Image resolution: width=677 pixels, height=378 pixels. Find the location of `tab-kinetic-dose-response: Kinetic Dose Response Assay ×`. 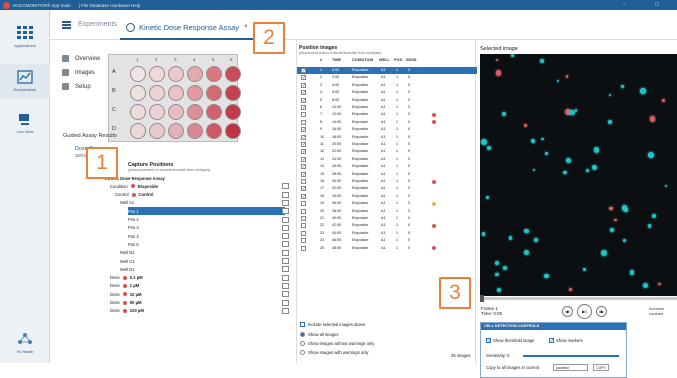

tab-kinetic-dose-response: Kinetic Dose Response Assay × is located at coordinates (187, 28).